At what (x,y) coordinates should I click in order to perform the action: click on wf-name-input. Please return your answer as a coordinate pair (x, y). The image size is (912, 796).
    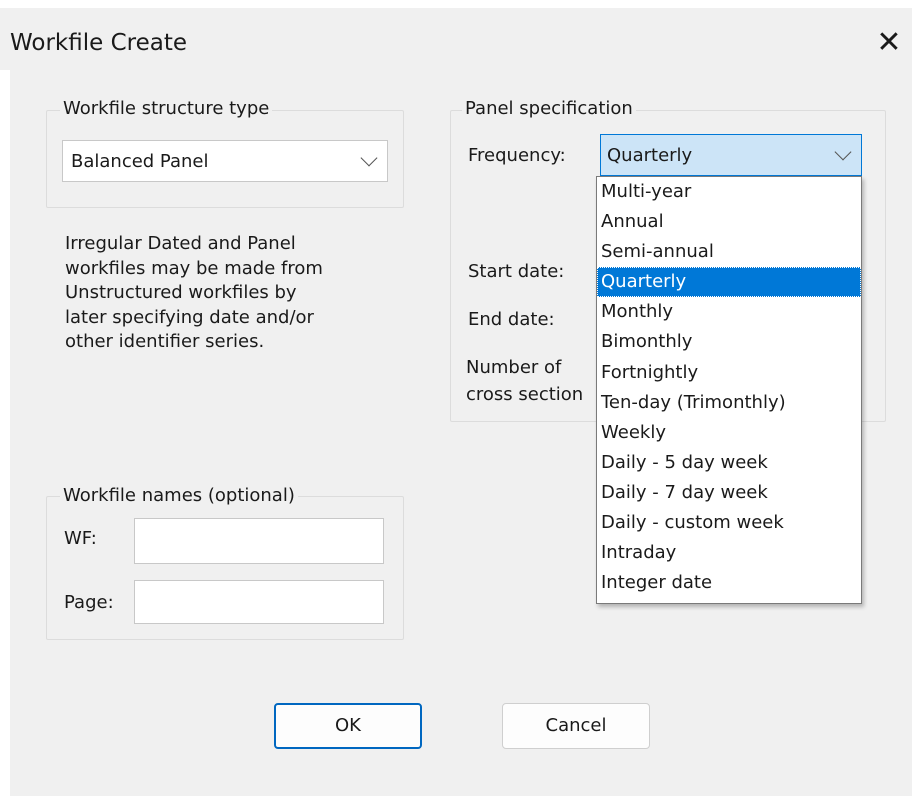
    Looking at the image, I should click on (259, 541).